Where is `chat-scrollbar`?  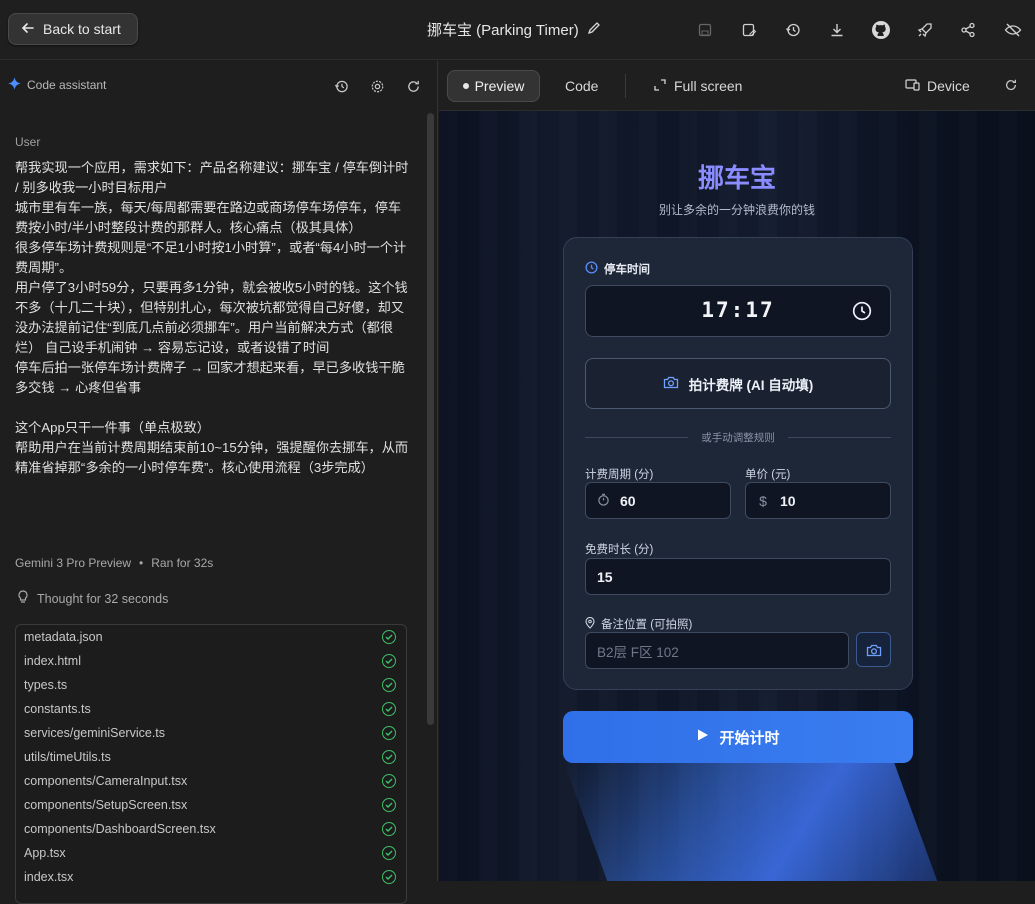 chat-scrollbar is located at coordinates (430, 419).